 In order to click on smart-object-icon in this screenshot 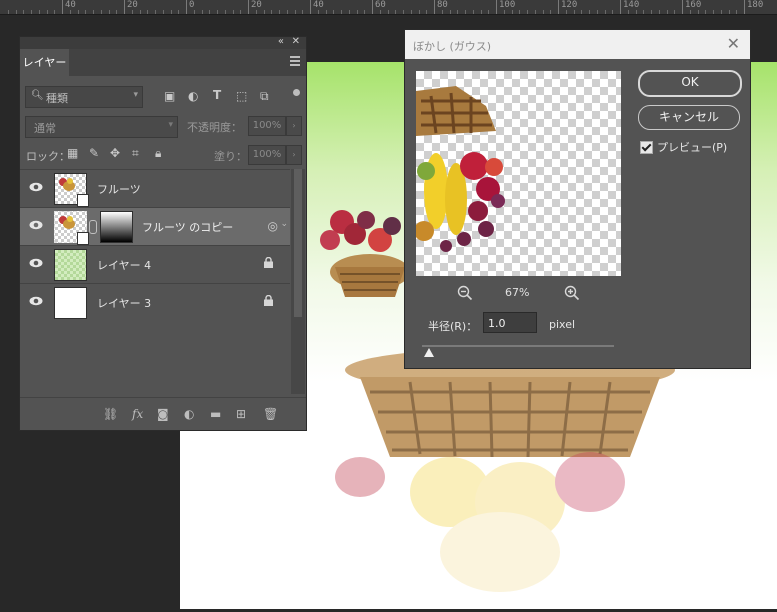, I will do `click(83, 200)`.